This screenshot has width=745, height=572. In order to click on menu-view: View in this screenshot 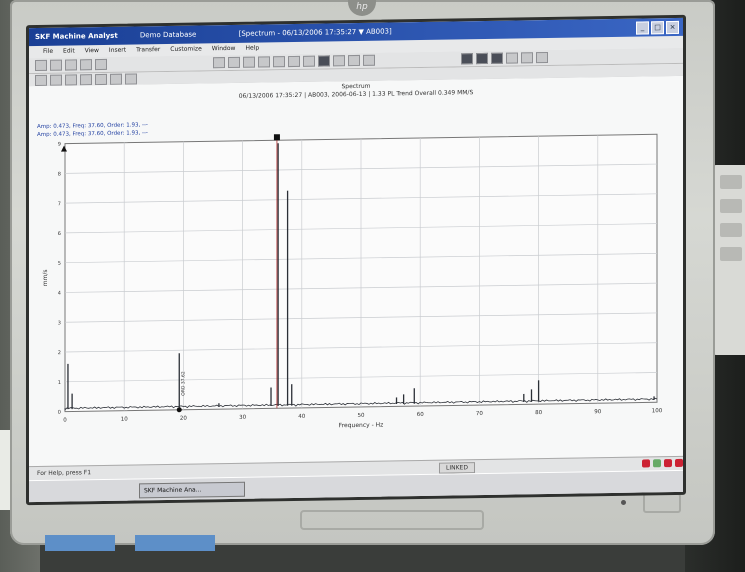, I will do `click(92, 51)`.